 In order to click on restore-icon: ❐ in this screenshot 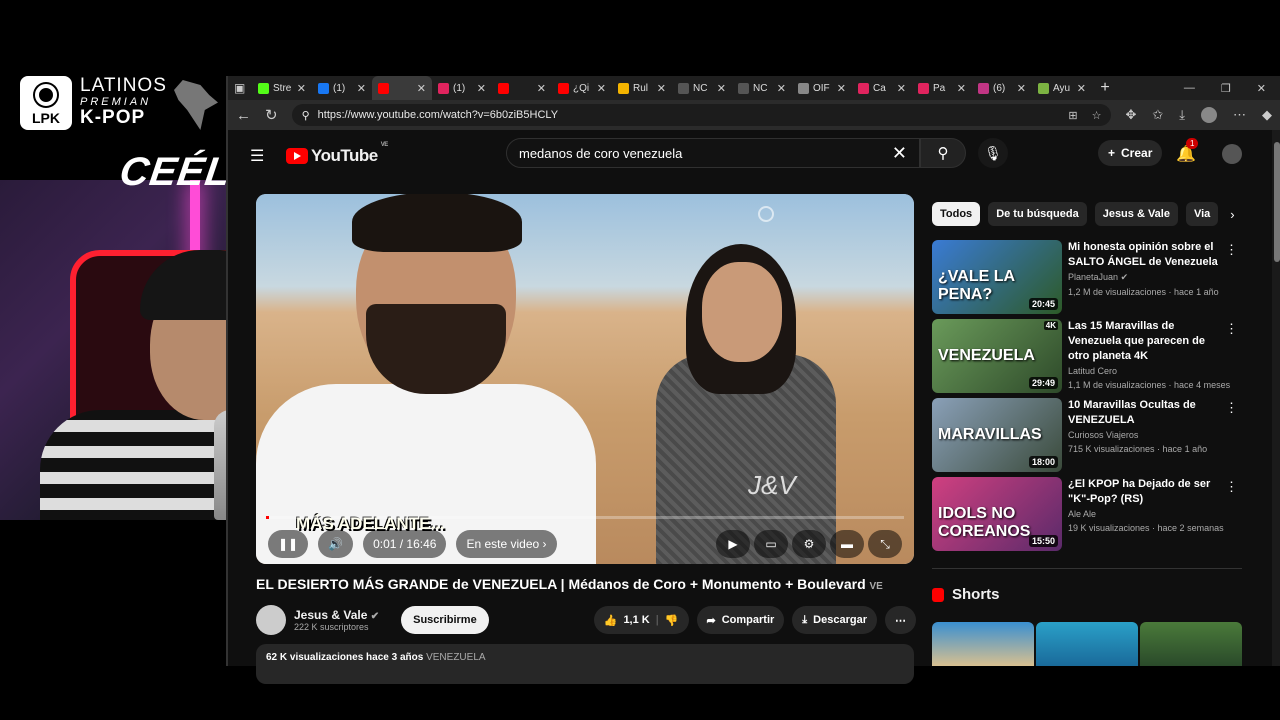, I will do `click(1226, 88)`.